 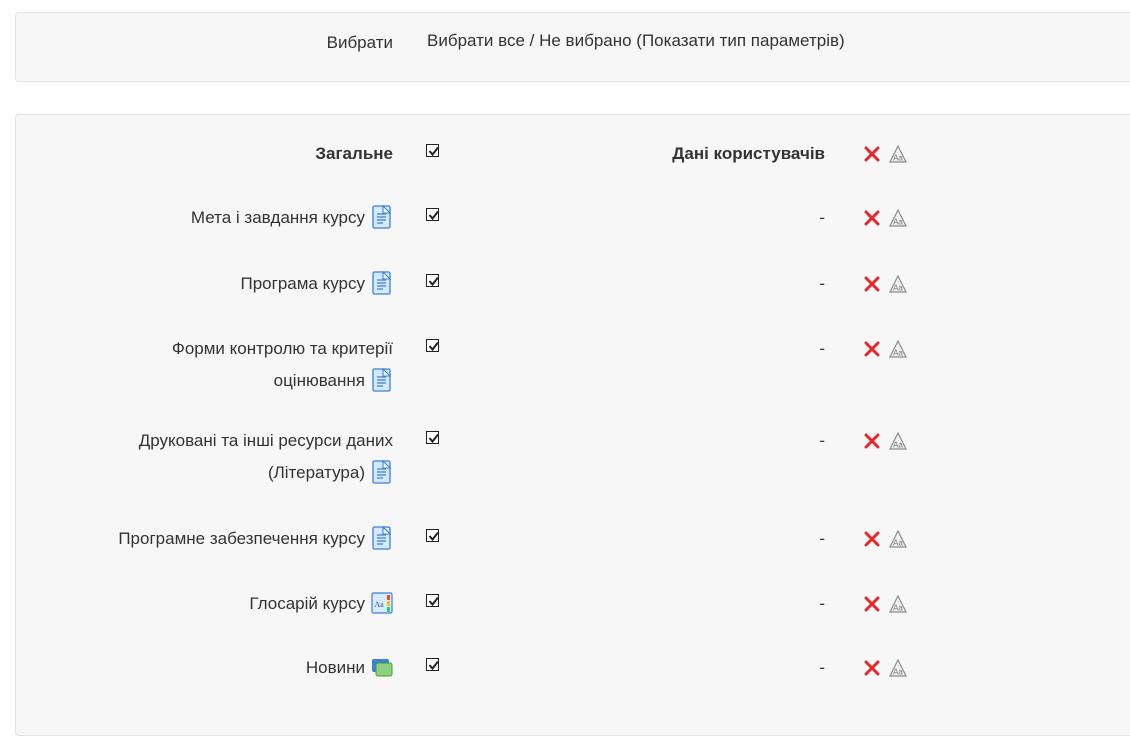 What do you see at coordinates (382, 667) in the screenshot?
I see `forum-icon` at bounding box center [382, 667].